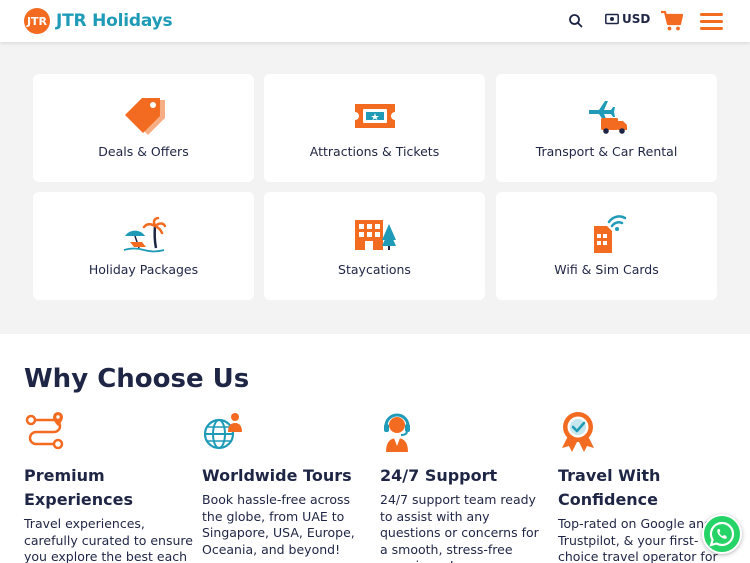 The image size is (750, 563). I want to click on feature-title: Premium Experiences, so click(79, 487).